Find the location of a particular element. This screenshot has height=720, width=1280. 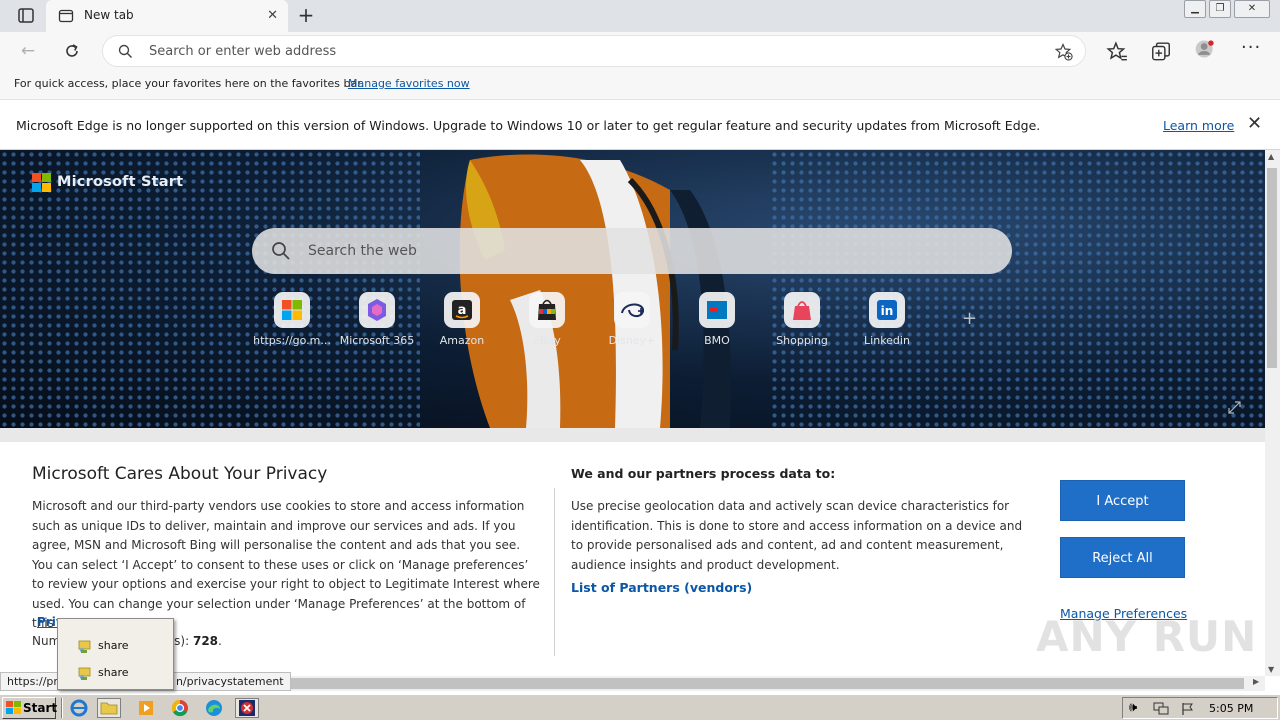

action-center-flag-icon is located at coordinates (1188, 709).